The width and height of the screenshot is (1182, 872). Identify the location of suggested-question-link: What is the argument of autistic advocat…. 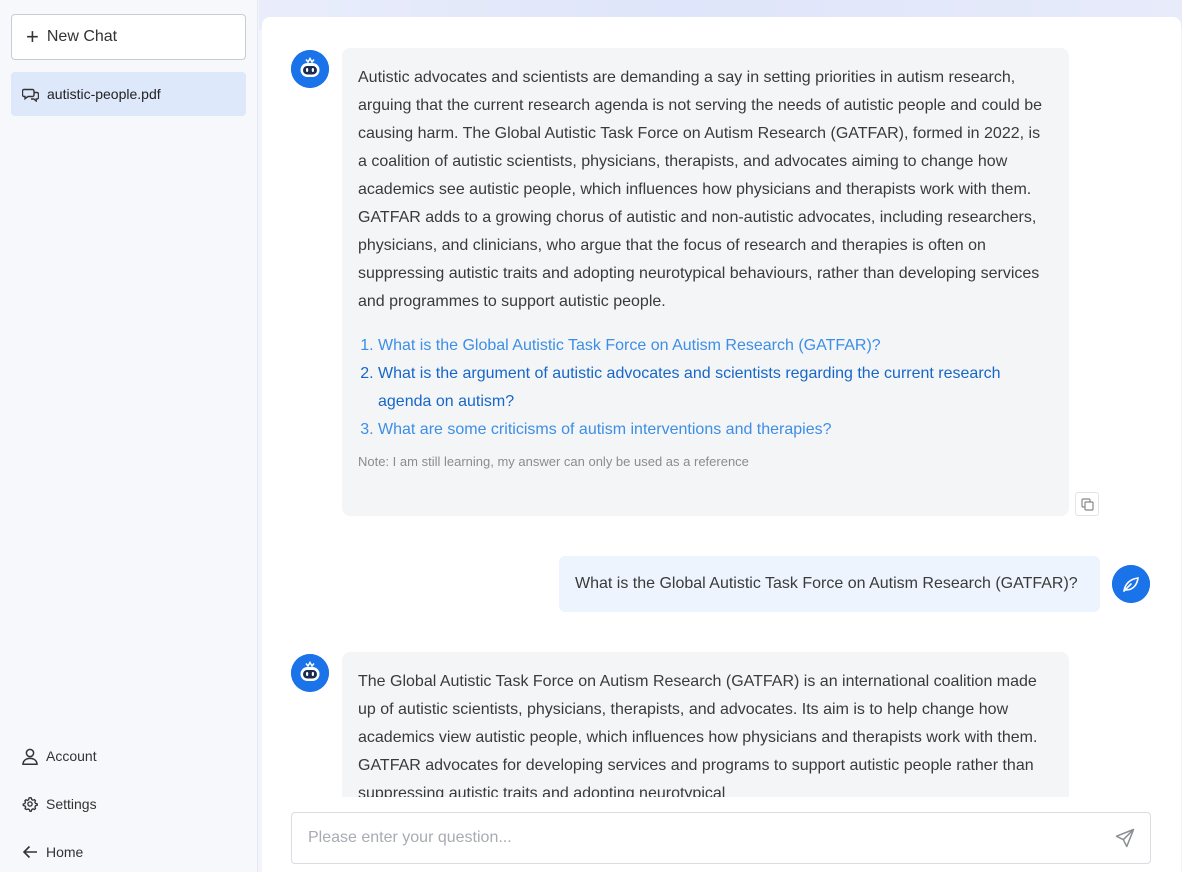
(715, 388).